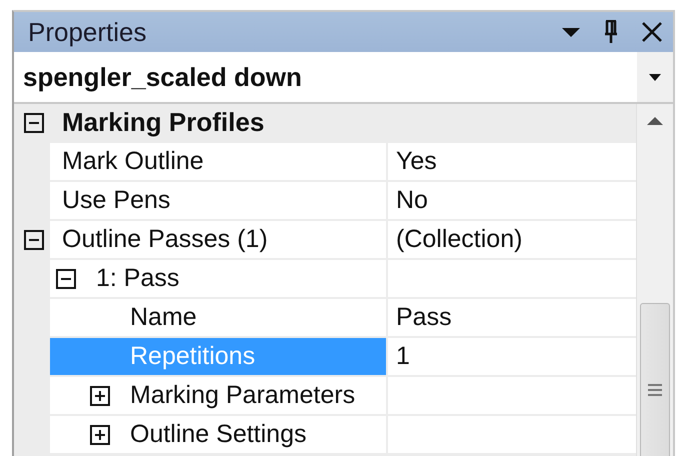 The width and height of the screenshot is (680, 456). I want to click on pin-icon, so click(611, 32).